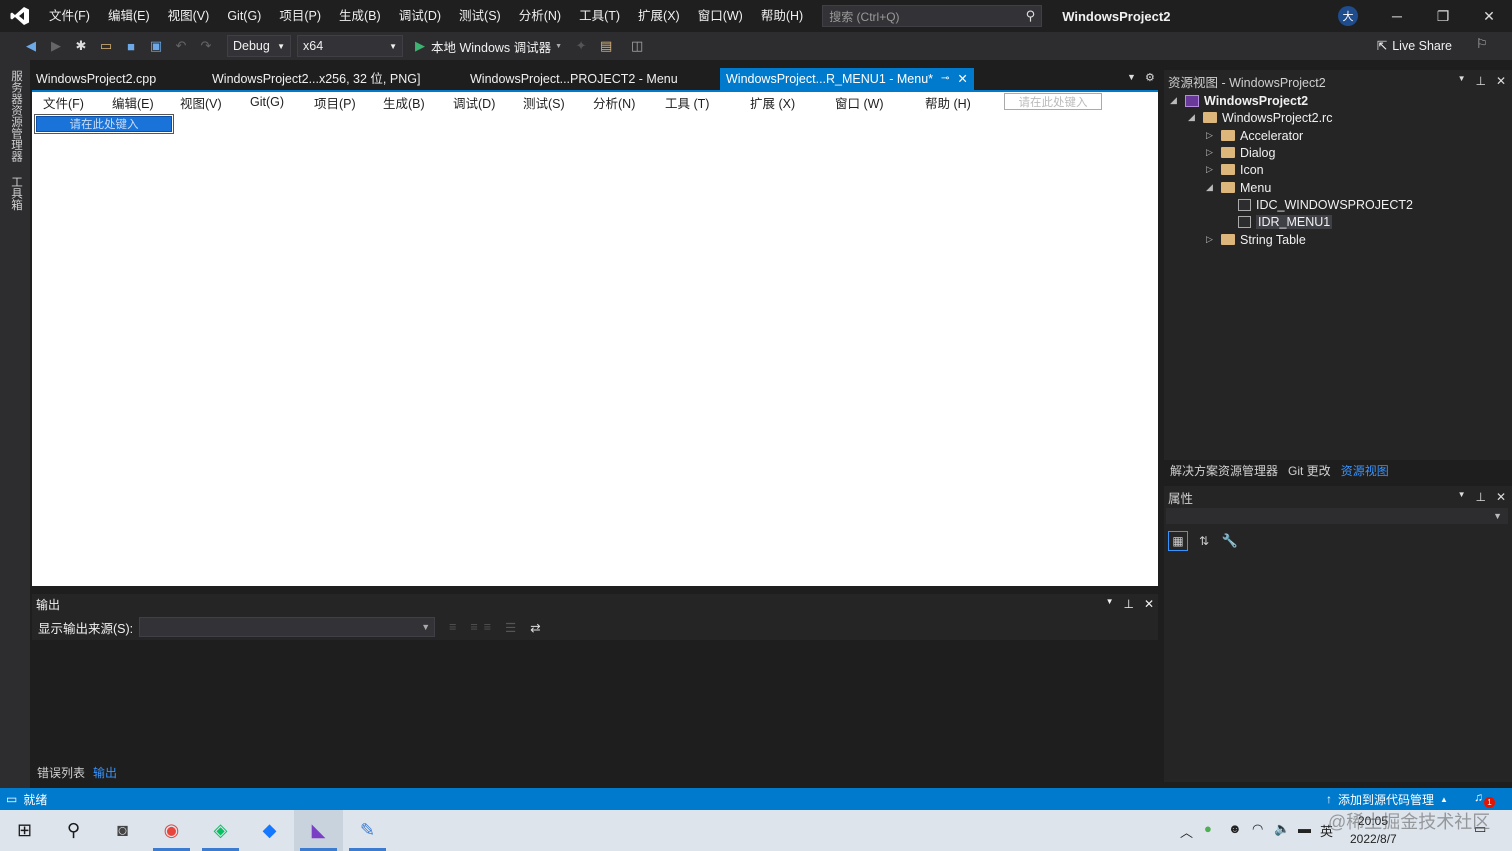  What do you see at coordinates (720, 16) in the screenshot?
I see `menu-window: 窗口(W)` at bounding box center [720, 16].